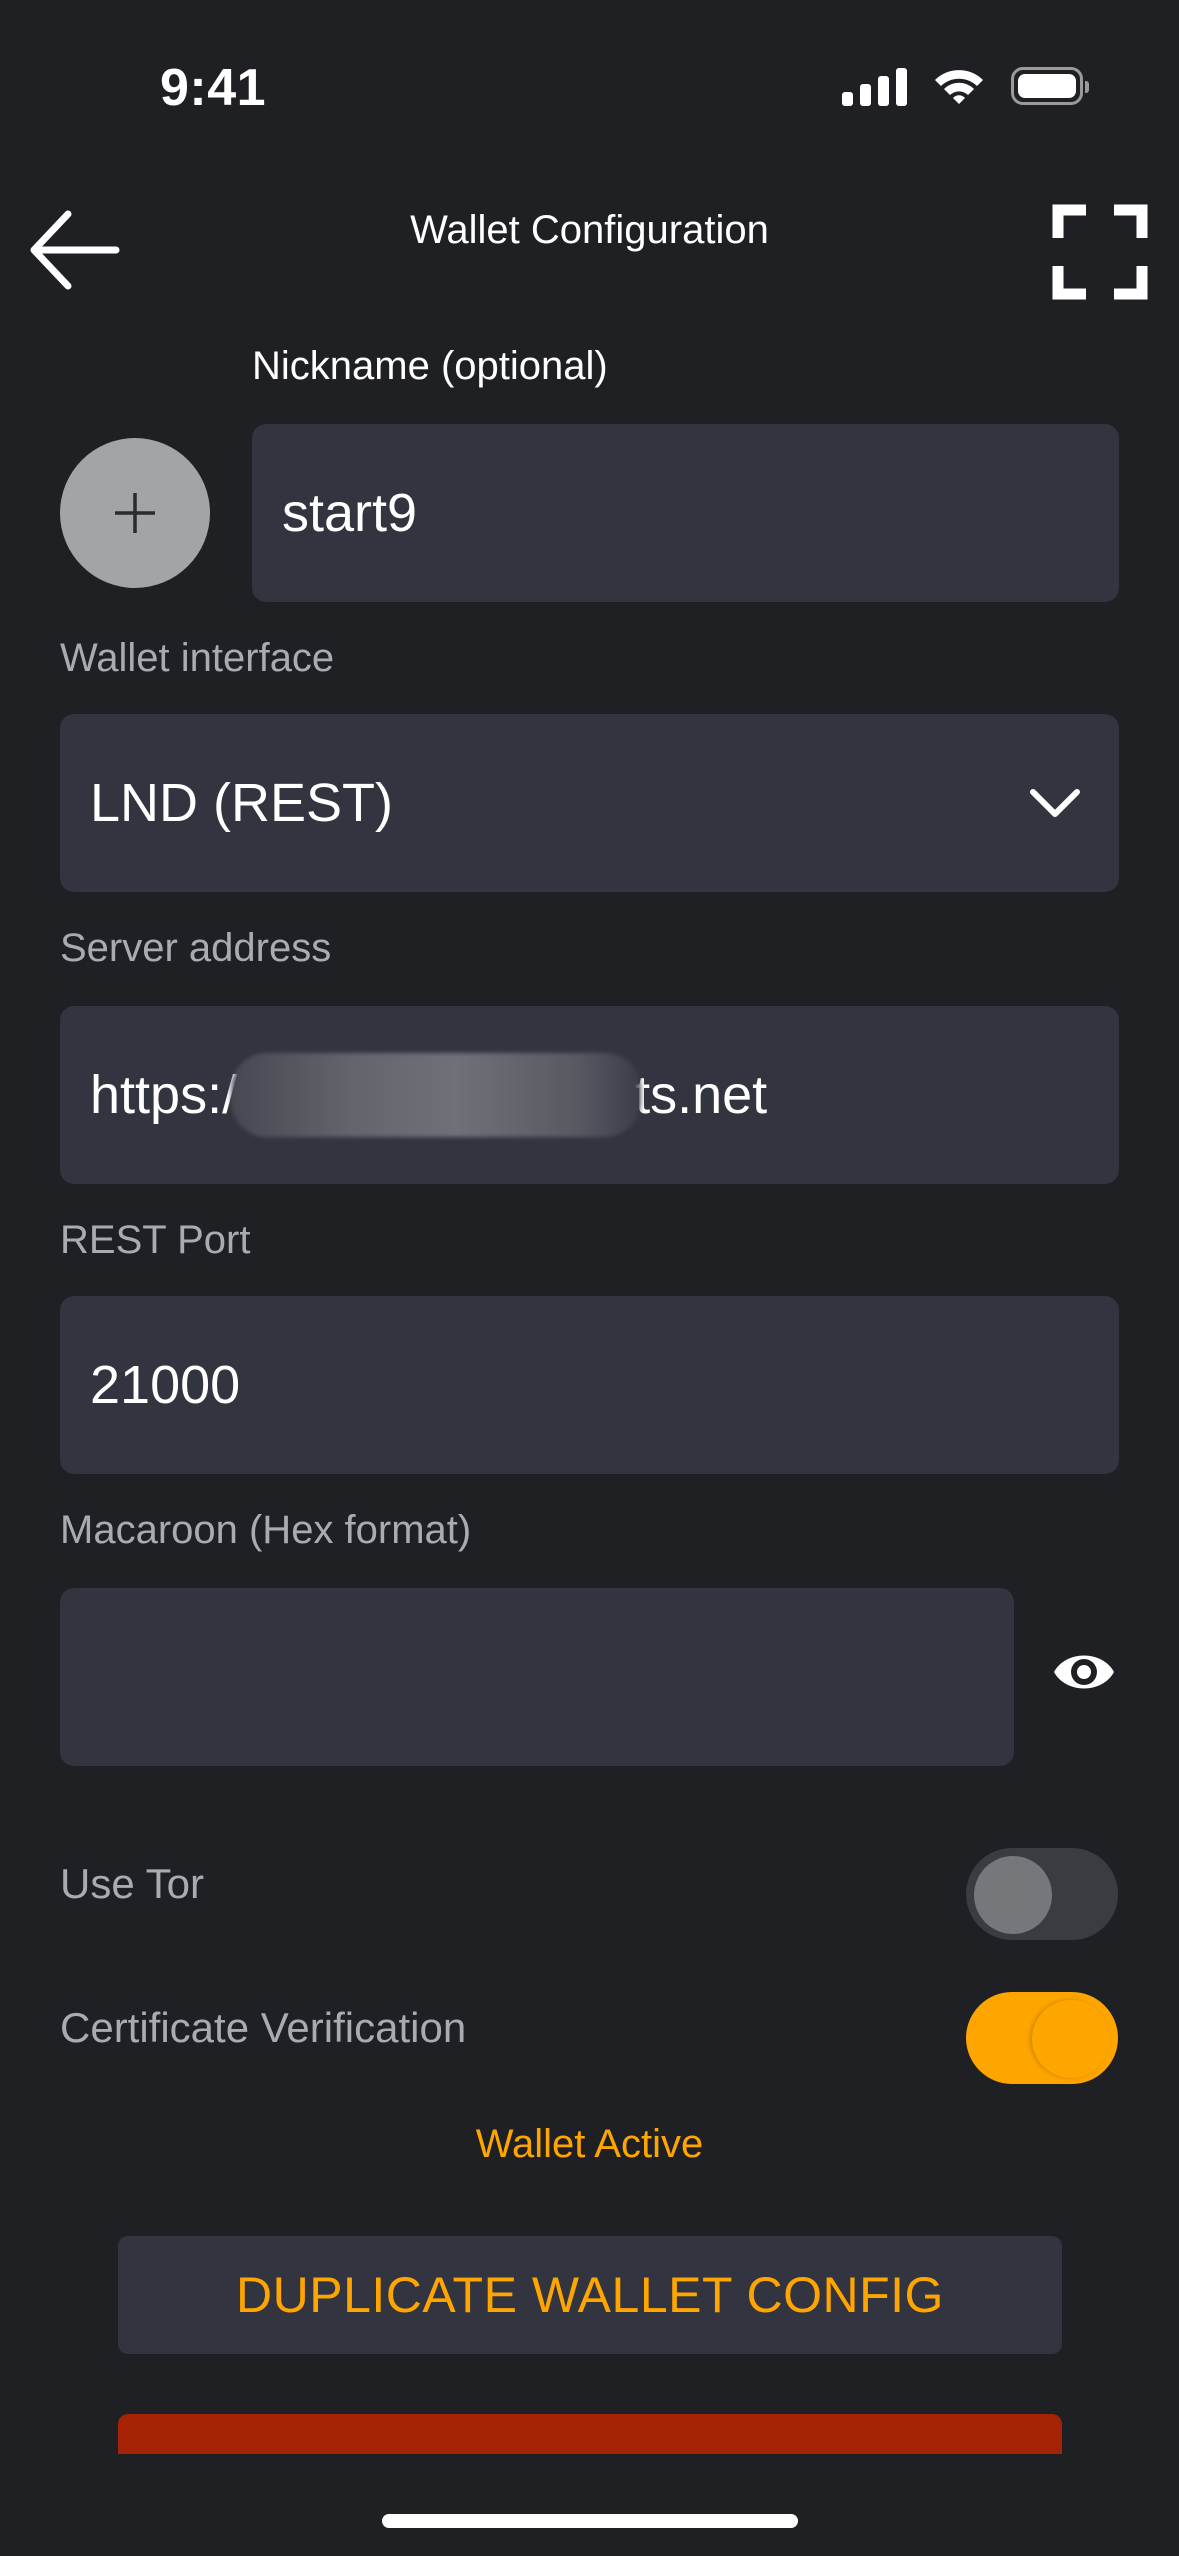 The height and width of the screenshot is (2556, 1179). What do you see at coordinates (266, 1530) in the screenshot?
I see `macaroon-label: Macaroon (Hex format)` at bounding box center [266, 1530].